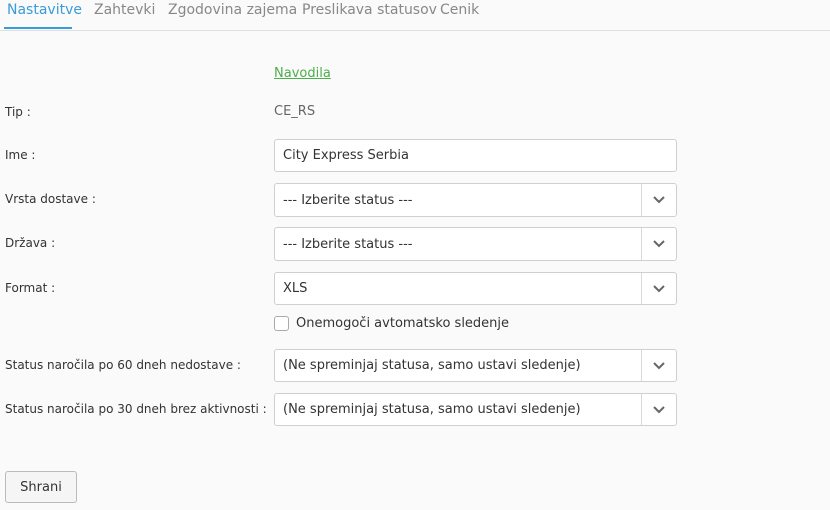 Image resolution: width=830 pixels, height=510 pixels. I want to click on vrsta-dostave-label: Vrsta dostave :, so click(50, 199).